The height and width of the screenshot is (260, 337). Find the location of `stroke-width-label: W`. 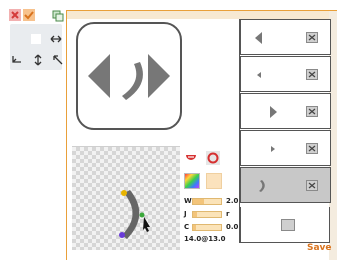

stroke-width-label: W is located at coordinates (188, 201).